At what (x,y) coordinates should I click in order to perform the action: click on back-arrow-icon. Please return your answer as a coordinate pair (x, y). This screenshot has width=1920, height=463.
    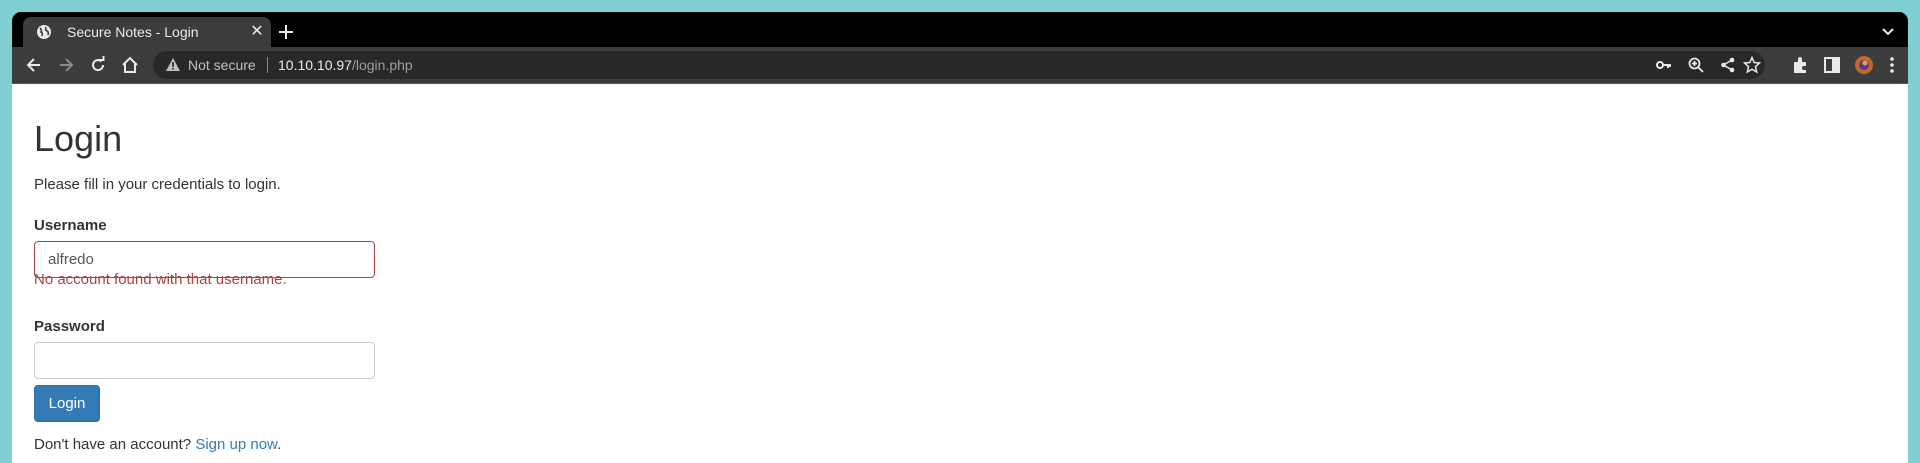
    Looking at the image, I should click on (34, 65).